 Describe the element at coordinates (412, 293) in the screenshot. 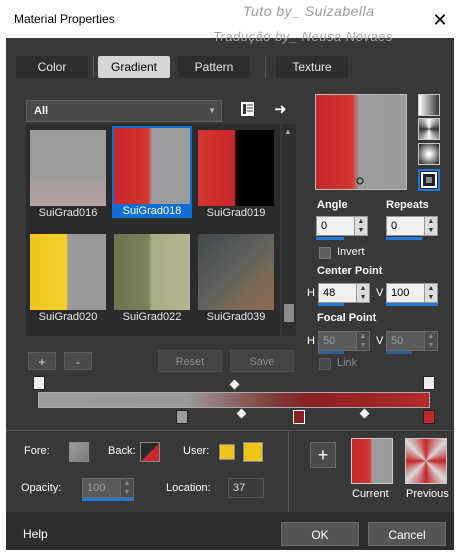

I see `center-v-stepper: 100 ▲ ▼` at that location.